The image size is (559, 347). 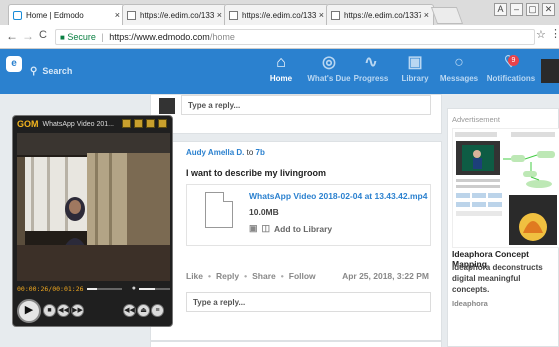 I want to click on concept-map-illustration, so click(x=506, y=188).